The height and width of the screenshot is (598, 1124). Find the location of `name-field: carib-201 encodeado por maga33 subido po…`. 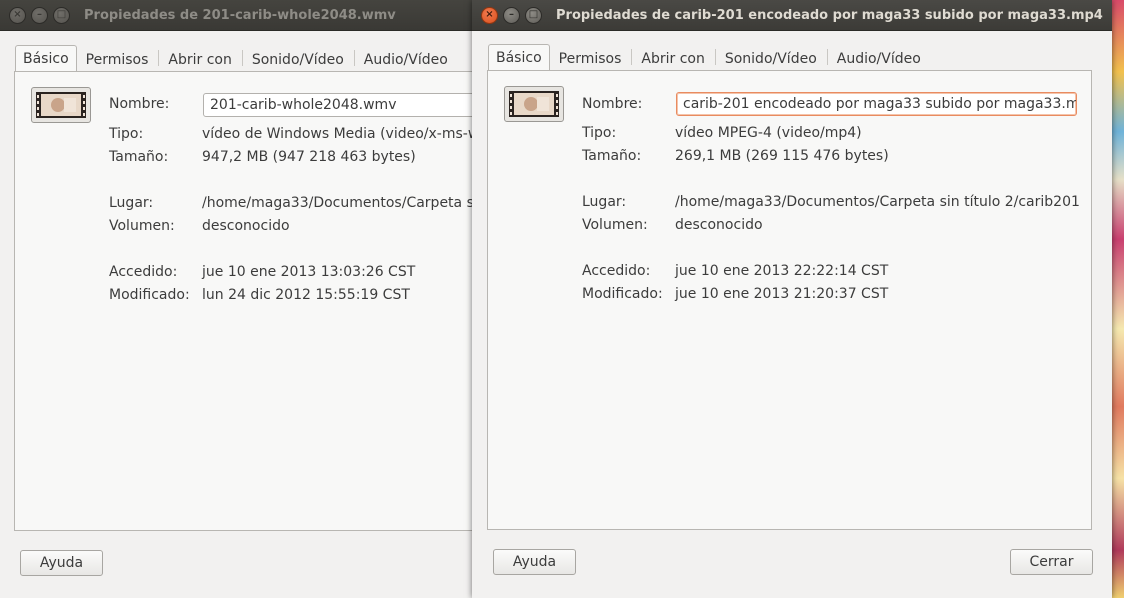

name-field: carib-201 encodeado por maga33 subido po… is located at coordinates (876, 104).